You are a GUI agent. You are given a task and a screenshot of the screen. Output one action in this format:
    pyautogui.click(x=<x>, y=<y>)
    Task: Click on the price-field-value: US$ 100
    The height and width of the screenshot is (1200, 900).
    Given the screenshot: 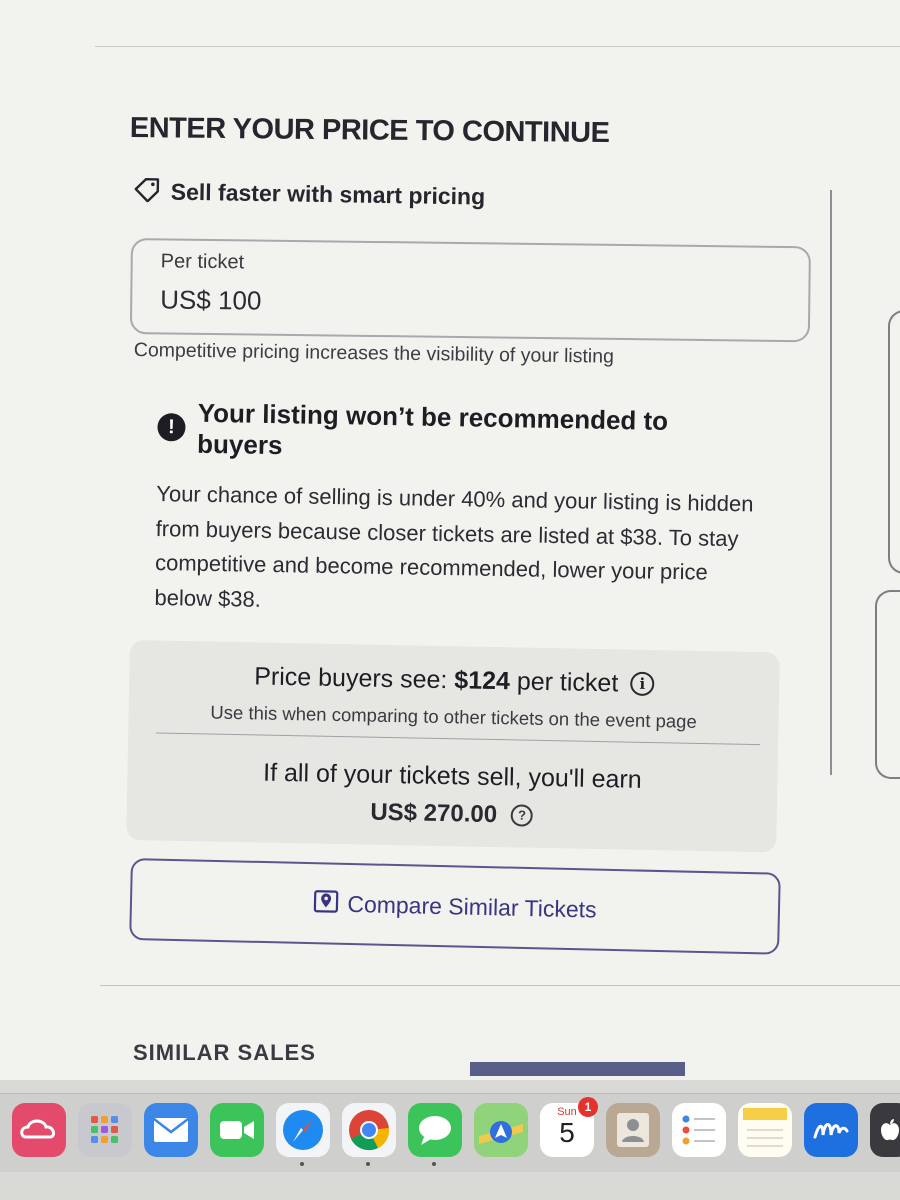 What is the action you would take?
    pyautogui.click(x=211, y=300)
    